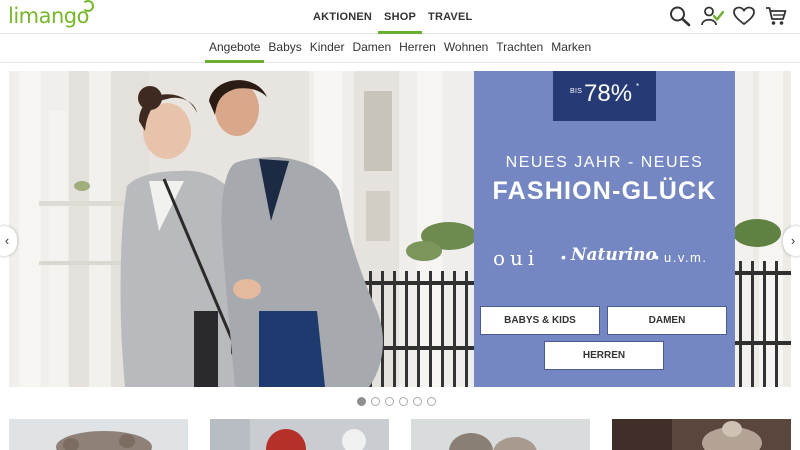 This screenshot has width=800, height=450. Describe the element at coordinates (540, 320) in the screenshot. I see `babys-kids-button: BABYS & KIDS` at that location.